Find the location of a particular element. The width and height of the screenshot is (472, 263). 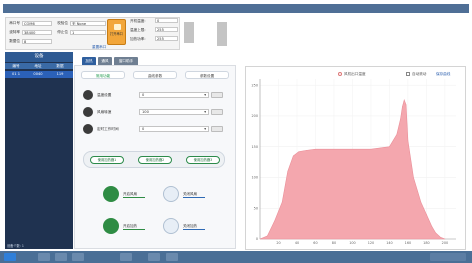

fan-off-button: 关闭风扇 is located at coordinates (193, 196).